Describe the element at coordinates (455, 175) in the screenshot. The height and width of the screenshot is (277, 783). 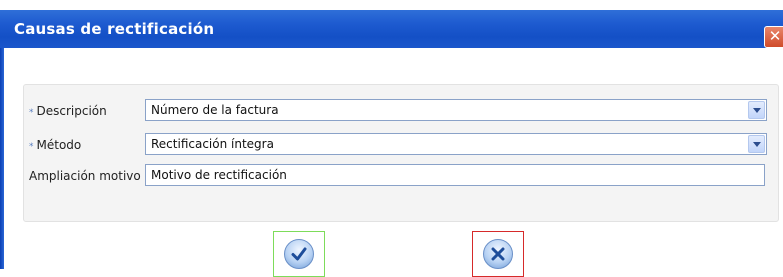
I see `ampliacion-input` at that location.